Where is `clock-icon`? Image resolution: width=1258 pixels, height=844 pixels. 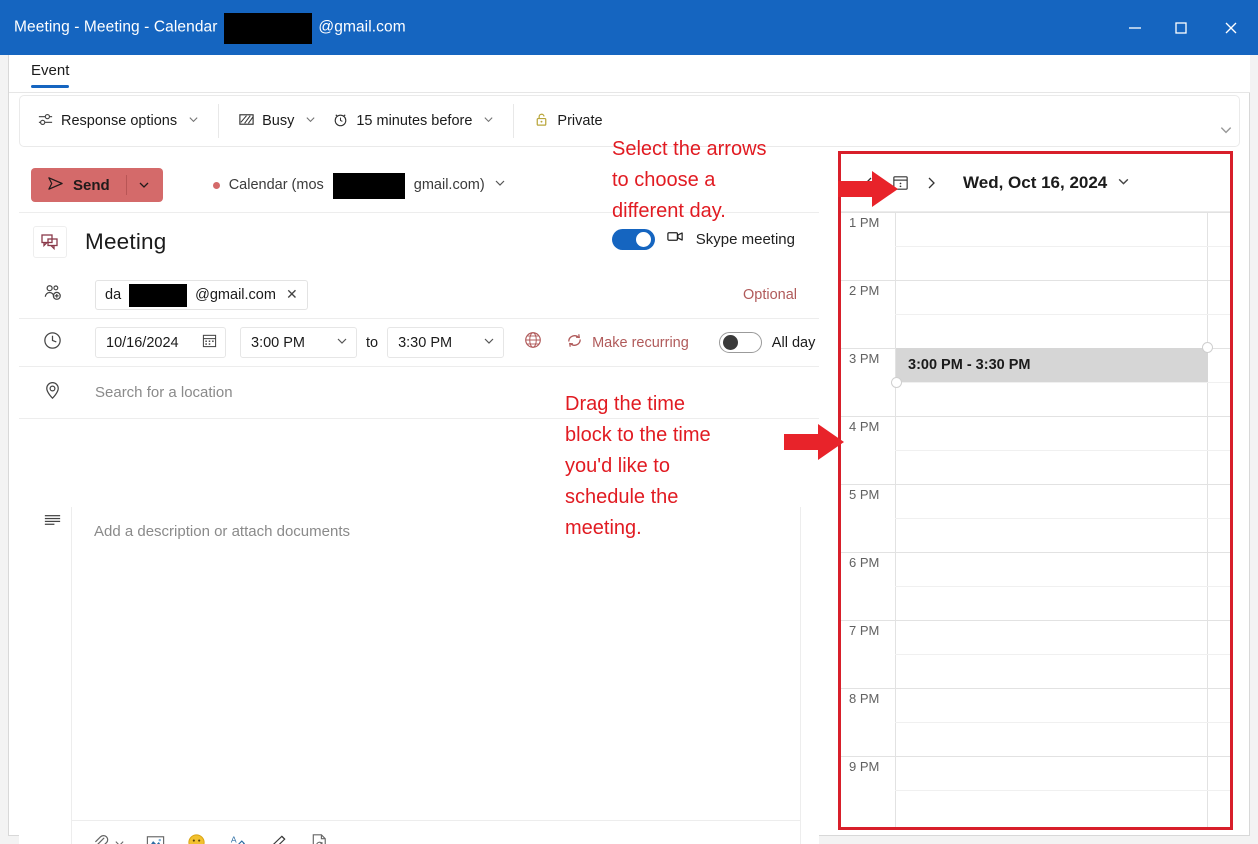
clock-icon is located at coordinates (52, 343).